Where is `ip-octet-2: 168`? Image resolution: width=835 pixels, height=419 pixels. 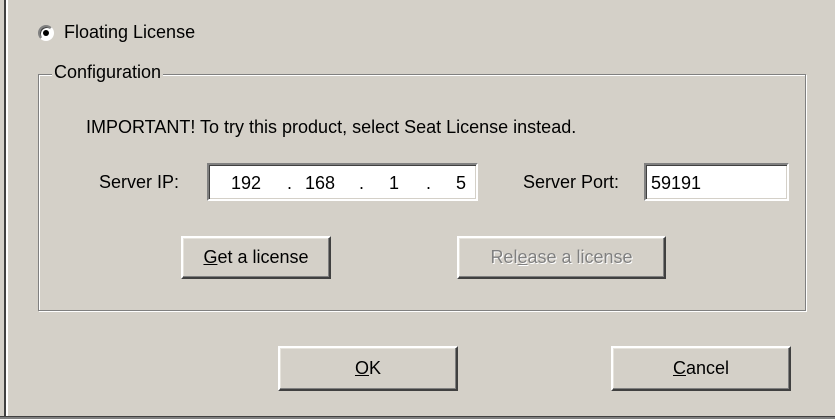 ip-octet-2: 168 is located at coordinates (320, 183).